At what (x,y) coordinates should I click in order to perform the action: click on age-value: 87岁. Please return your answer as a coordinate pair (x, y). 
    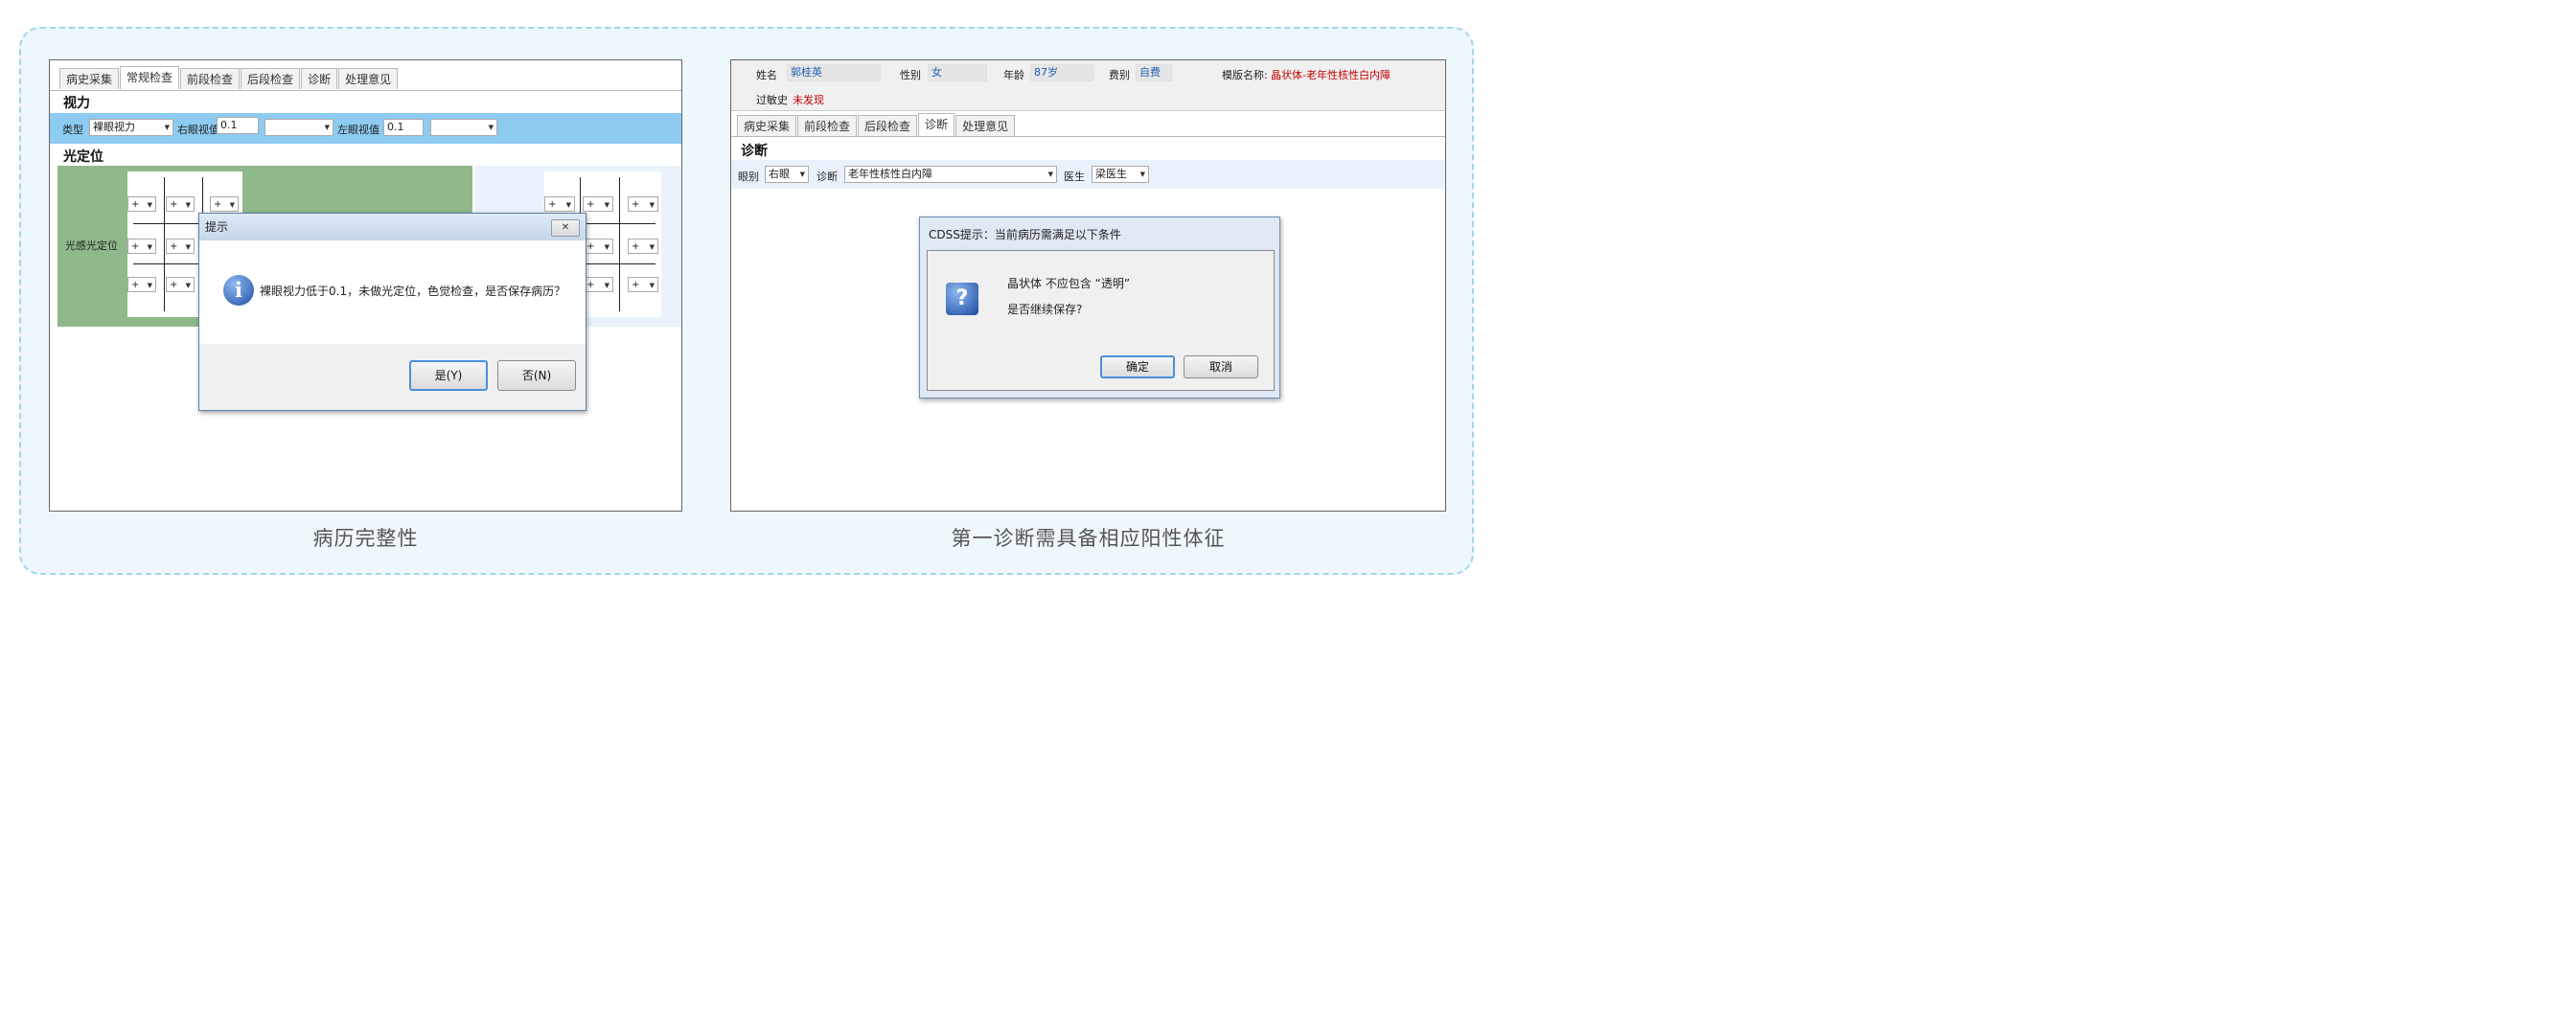
    Looking at the image, I should click on (1061, 72).